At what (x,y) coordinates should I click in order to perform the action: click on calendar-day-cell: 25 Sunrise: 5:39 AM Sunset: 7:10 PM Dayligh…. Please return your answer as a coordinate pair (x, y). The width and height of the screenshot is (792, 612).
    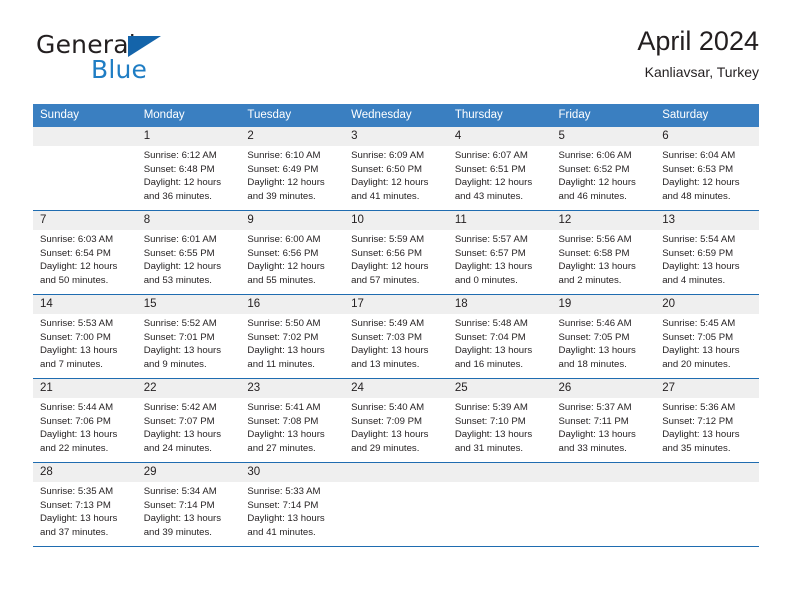
    Looking at the image, I should click on (499, 420).